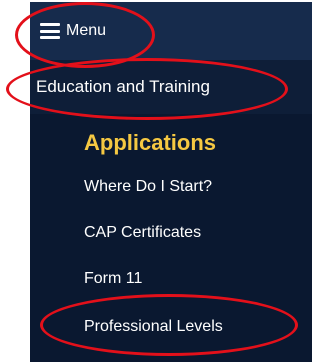 This screenshot has width=320, height=362. What do you see at coordinates (50, 31) in the screenshot?
I see `hamburger-icon` at bounding box center [50, 31].